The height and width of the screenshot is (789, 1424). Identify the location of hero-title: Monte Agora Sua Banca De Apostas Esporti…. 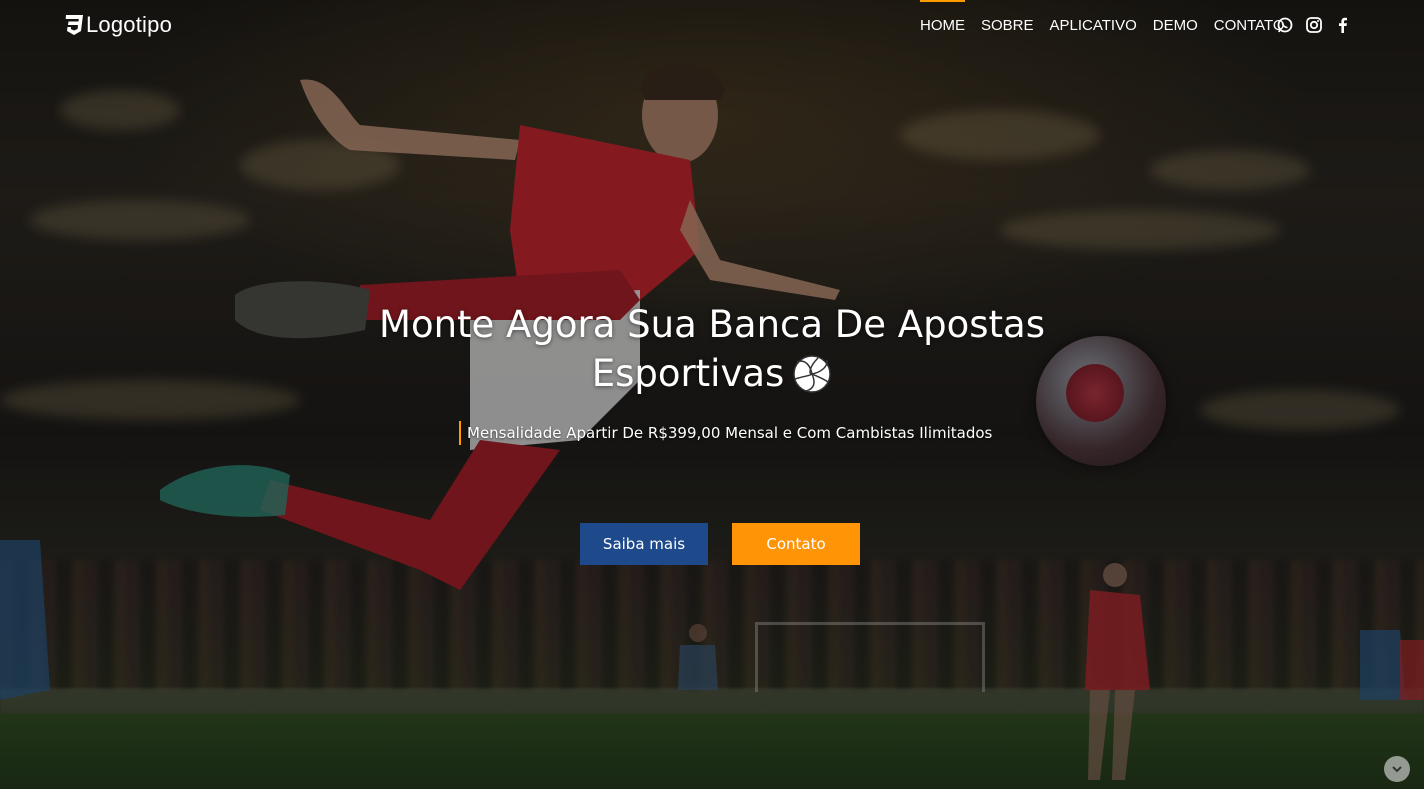
(712, 349).